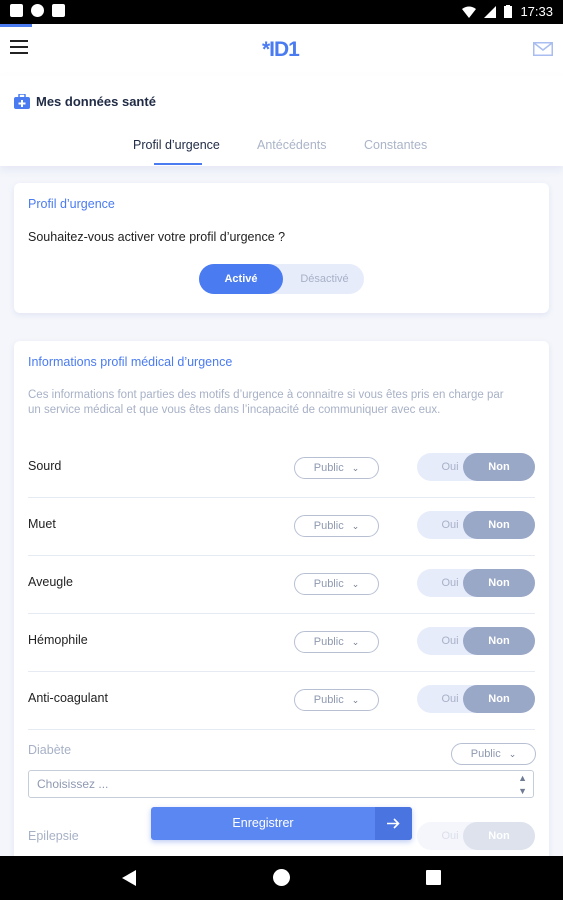  I want to click on save-button-label: Enregistrer, so click(263, 823).